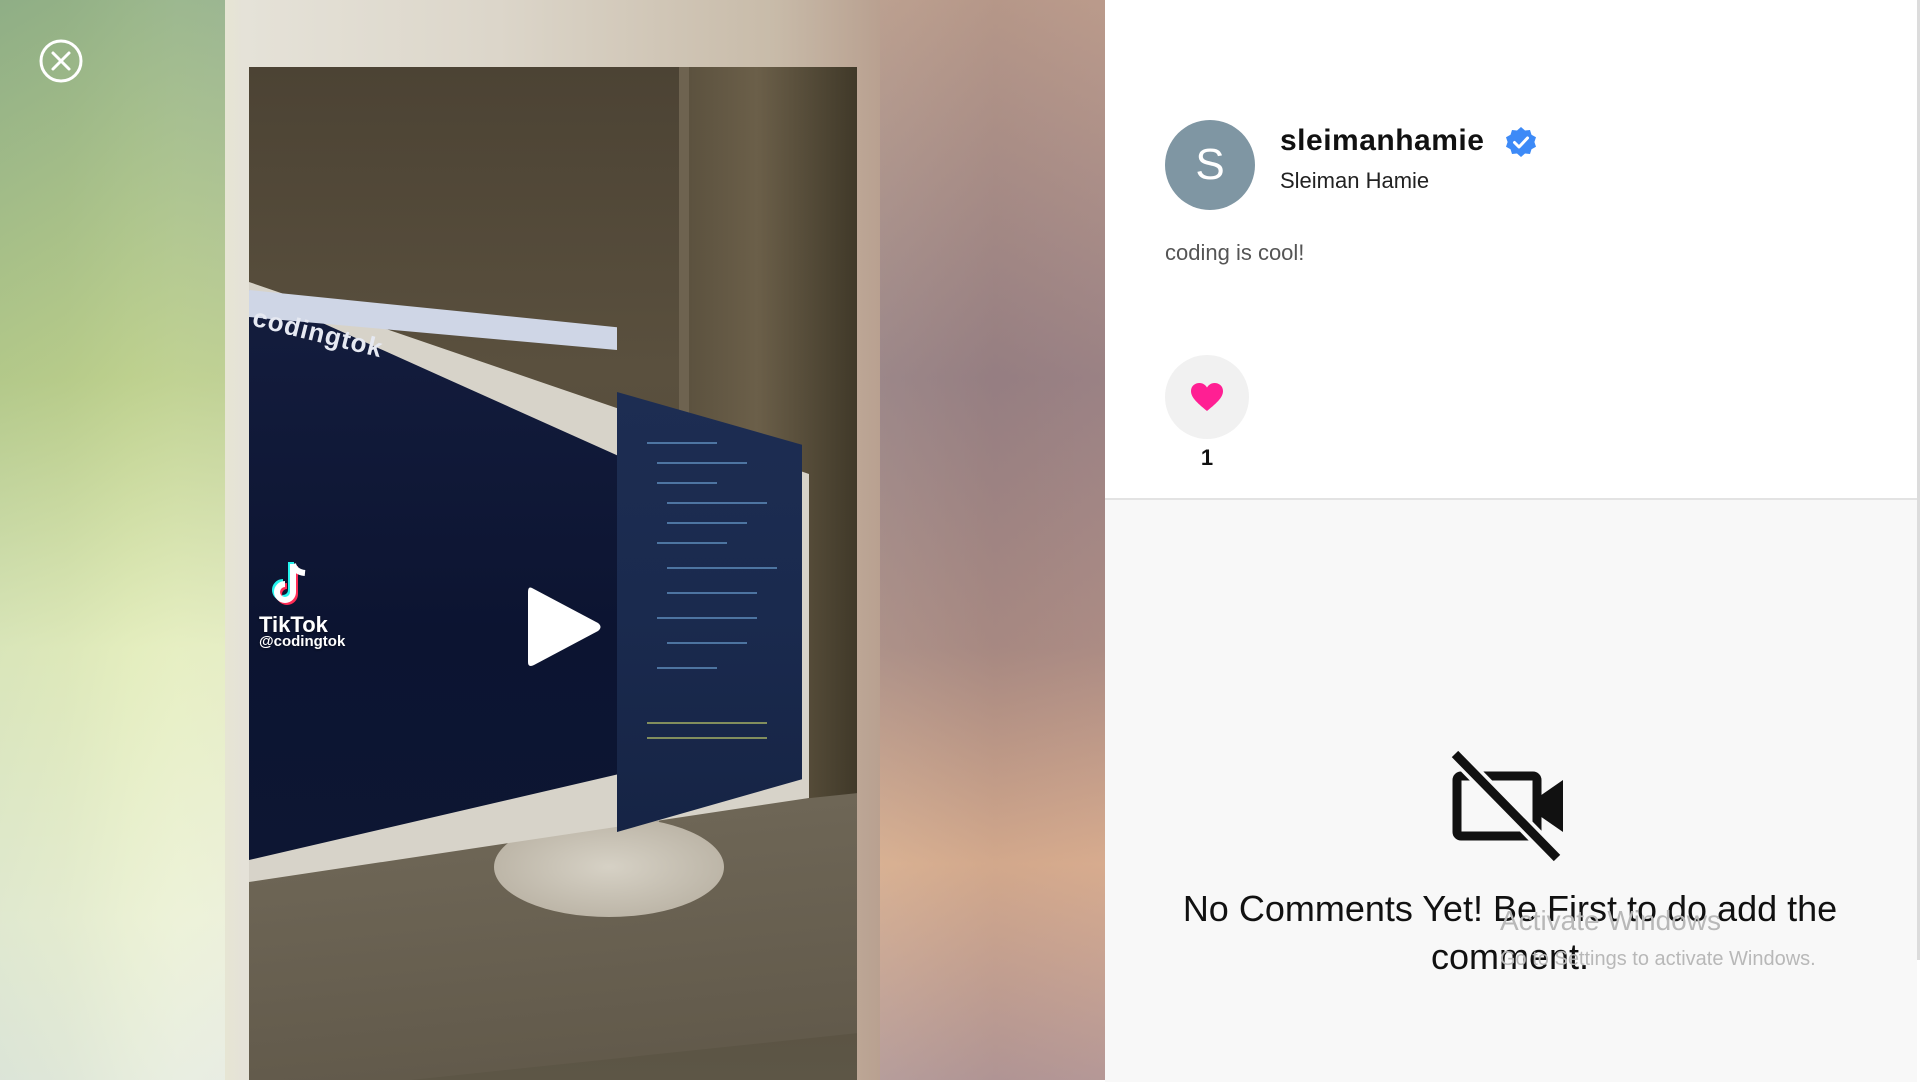  Describe the element at coordinates (1658, 959) in the screenshot. I see `os-activation-subtitle: Go to Settings to activate Windows.` at that location.